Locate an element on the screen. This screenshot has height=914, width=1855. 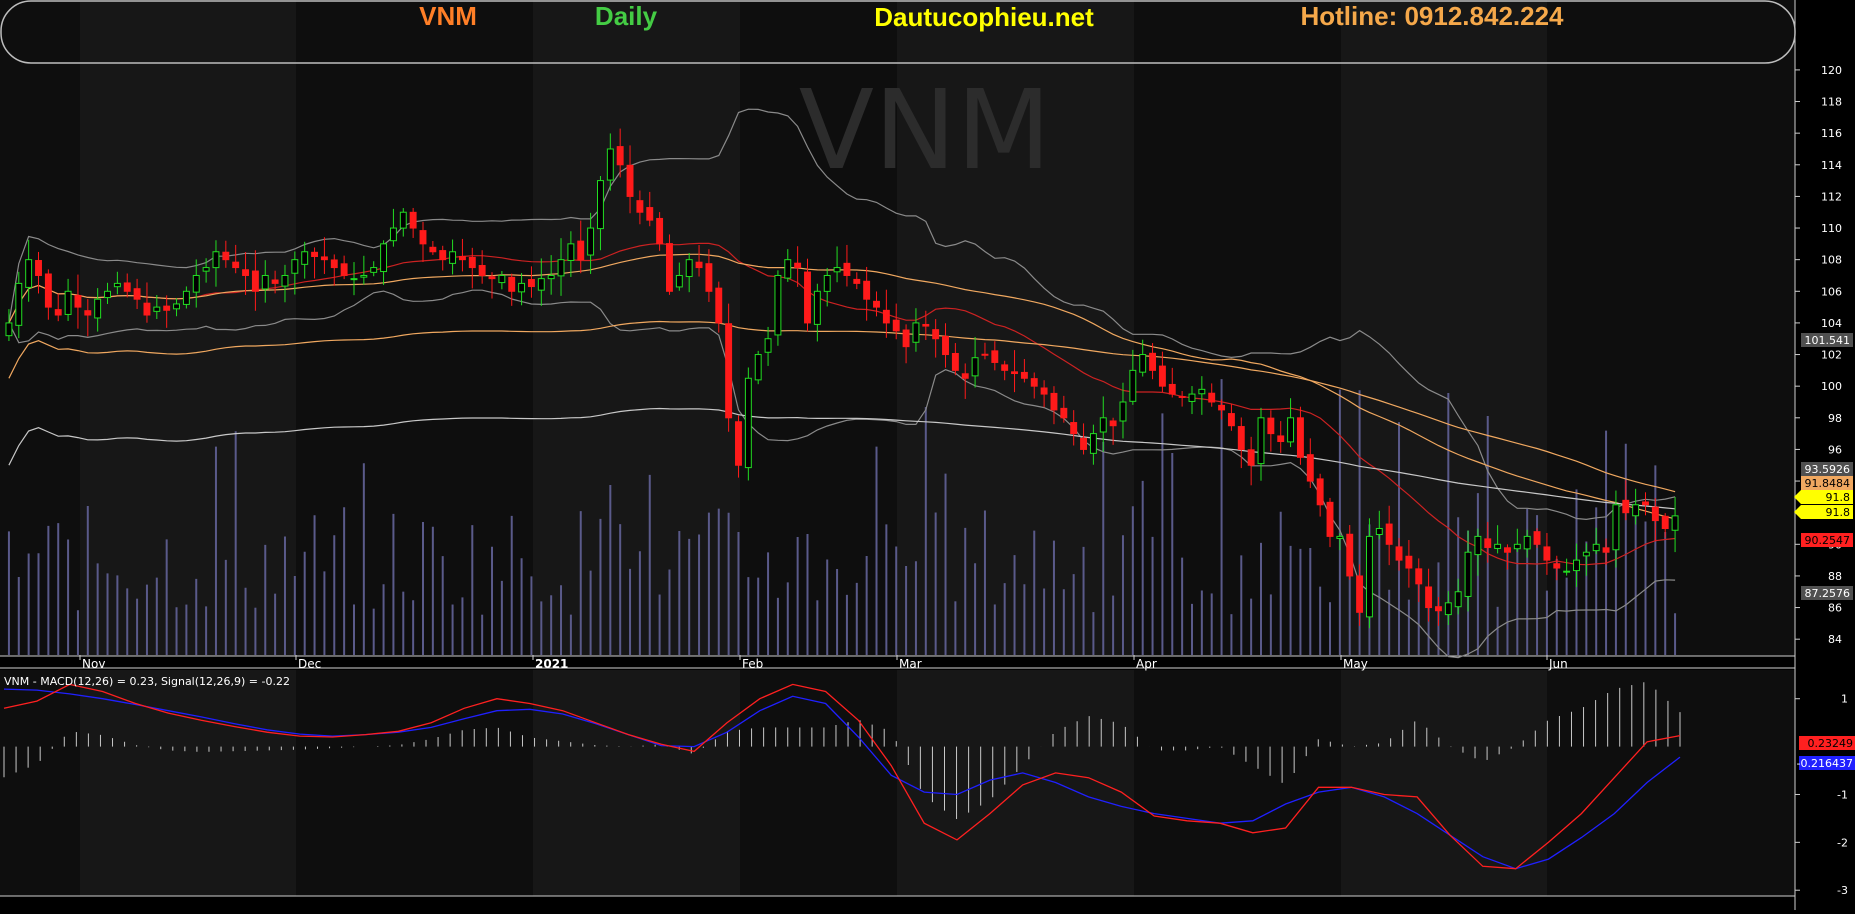
y-tick-label: 108 is located at coordinates (1831, 260).